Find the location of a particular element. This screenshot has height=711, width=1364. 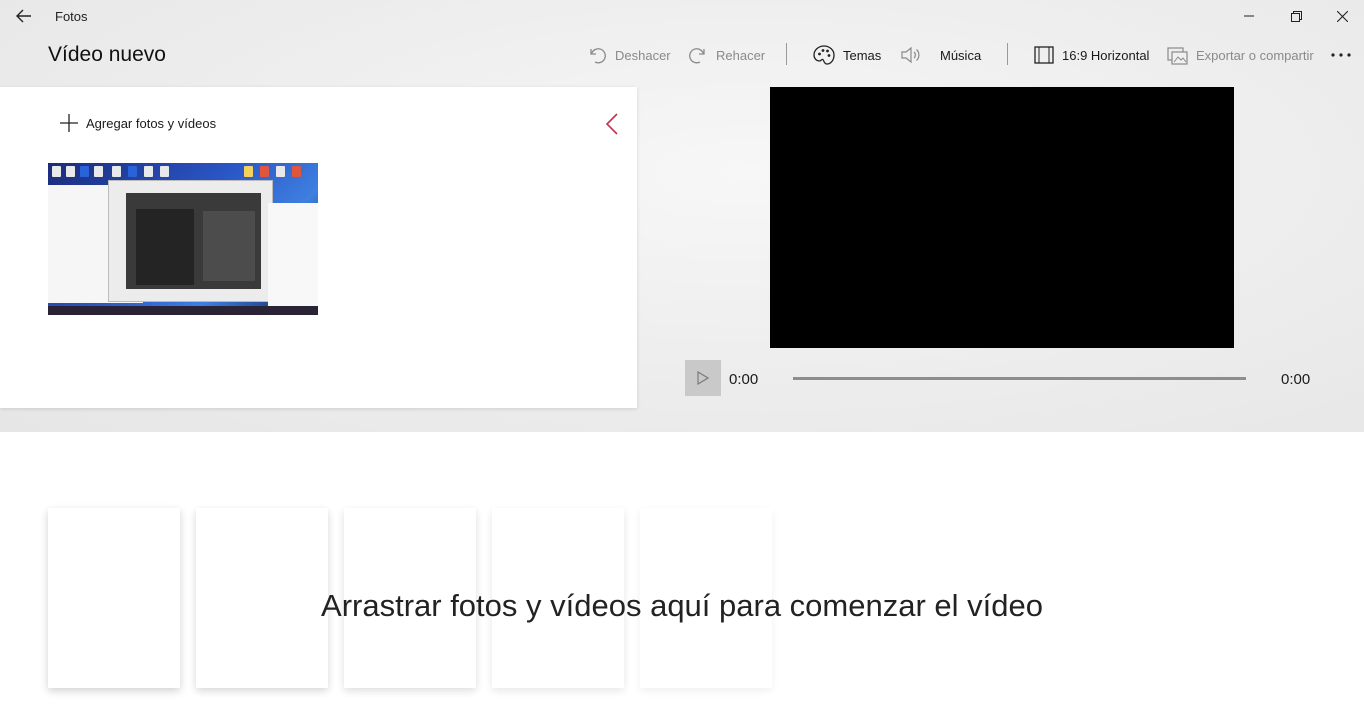

undo-icon is located at coordinates (598, 56).